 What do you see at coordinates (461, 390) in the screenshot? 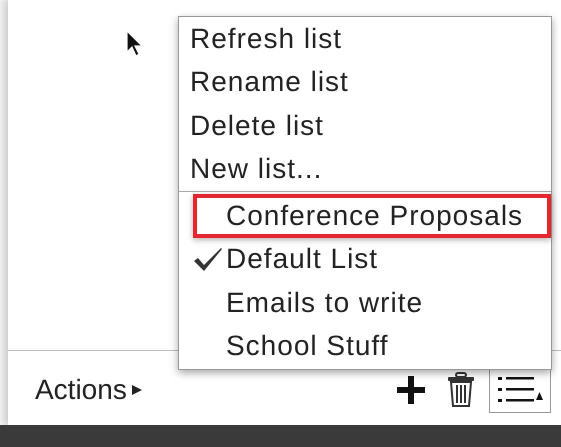
I see `trash-button` at bounding box center [461, 390].